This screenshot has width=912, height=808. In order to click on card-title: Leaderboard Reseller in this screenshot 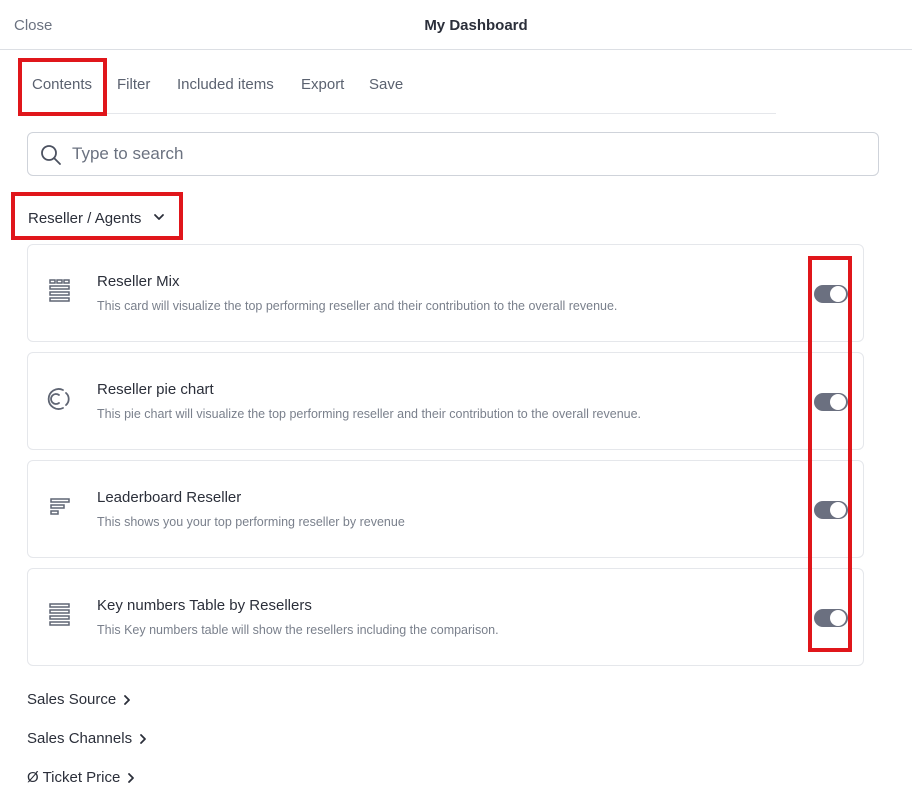, I will do `click(169, 497)`.